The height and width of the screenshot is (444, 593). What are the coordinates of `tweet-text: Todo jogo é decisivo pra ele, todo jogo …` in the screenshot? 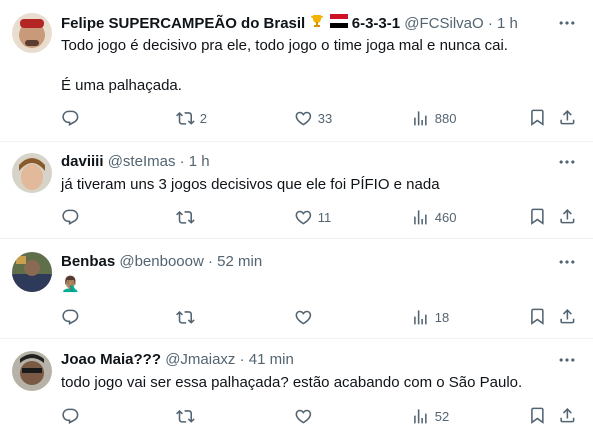 It's located at (284, 65).